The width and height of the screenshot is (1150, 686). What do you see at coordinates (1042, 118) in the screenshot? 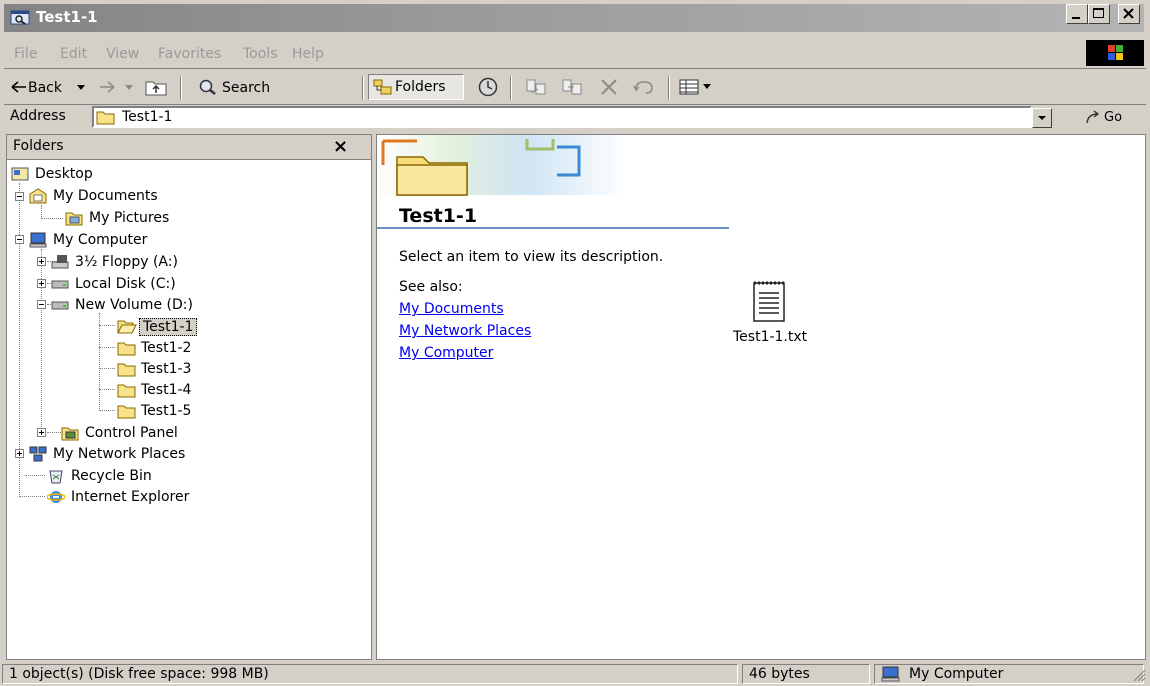
I see `address-dropdown-button` at bounding box center [1042, 118].